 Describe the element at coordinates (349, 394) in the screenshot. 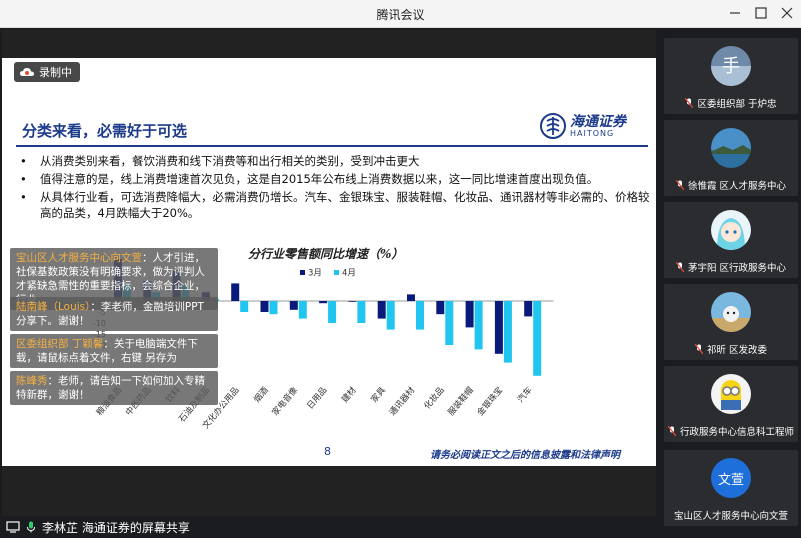

I see `x-category-label: 建材` at that location.